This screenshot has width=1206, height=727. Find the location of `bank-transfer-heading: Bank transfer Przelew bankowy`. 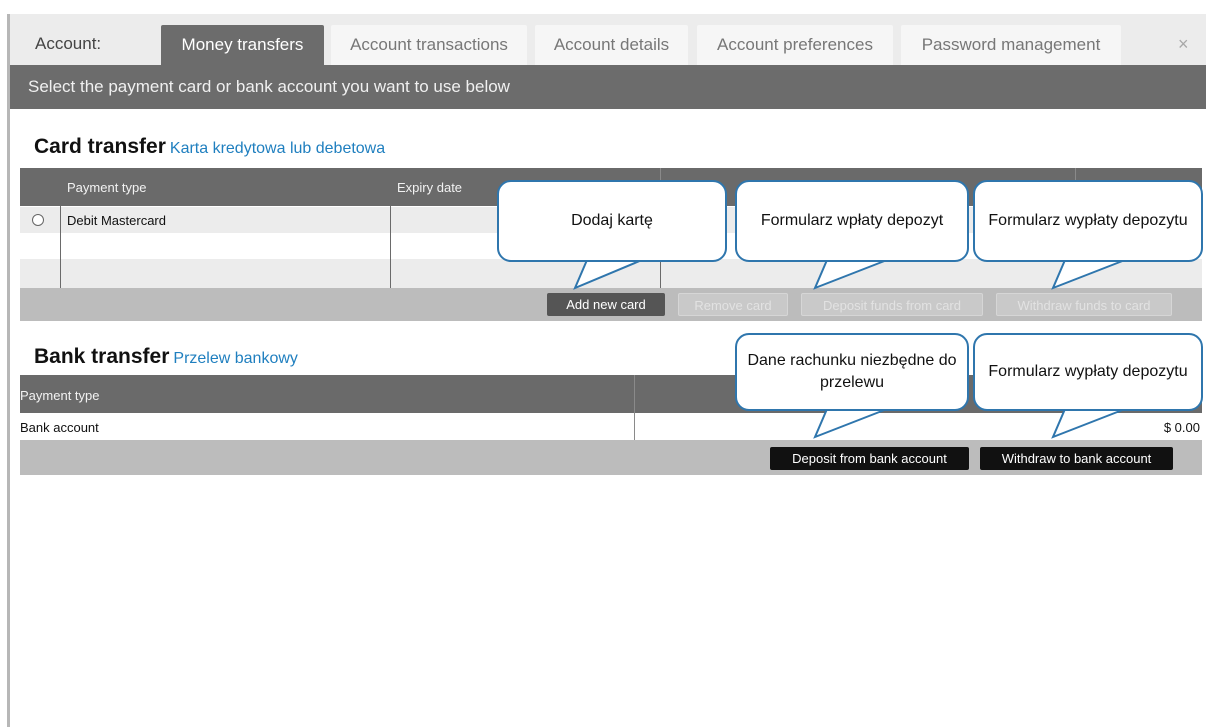

bank-transfer-heading: Bank transfer Przelew bankowy is located at coordinates (166, 357).